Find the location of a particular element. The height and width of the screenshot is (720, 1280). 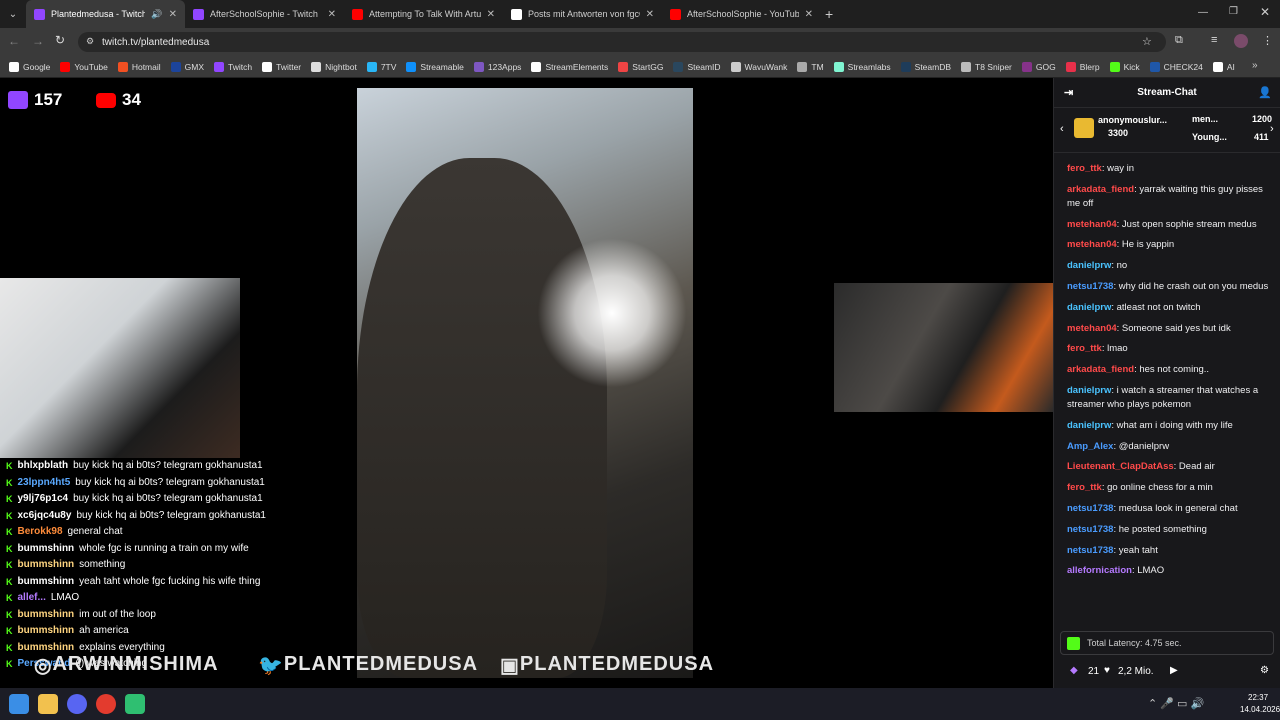

chat-text: yeah taht is located at coordinates (1138, 550).